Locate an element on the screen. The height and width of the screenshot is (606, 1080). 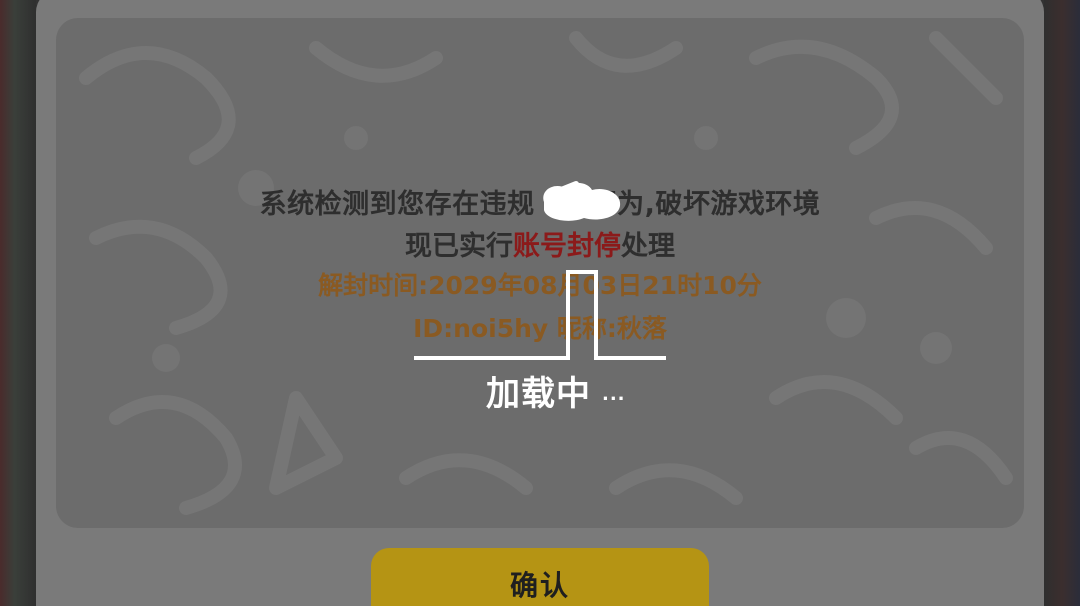
loading-line-graphic is located at coordinates (540, 315).